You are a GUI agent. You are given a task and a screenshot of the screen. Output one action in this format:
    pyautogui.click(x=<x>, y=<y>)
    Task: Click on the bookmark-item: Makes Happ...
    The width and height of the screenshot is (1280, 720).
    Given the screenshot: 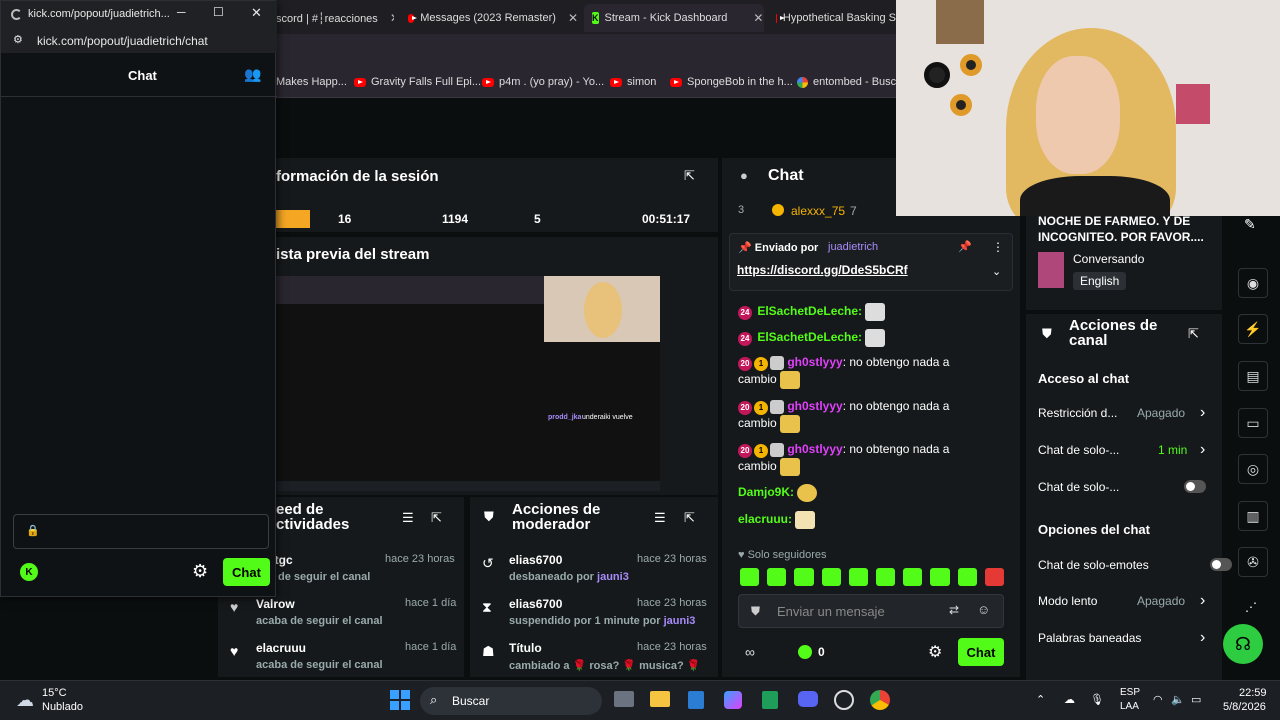 What is the action you would take?
    pyautogui.click(x=311, y=82)
    